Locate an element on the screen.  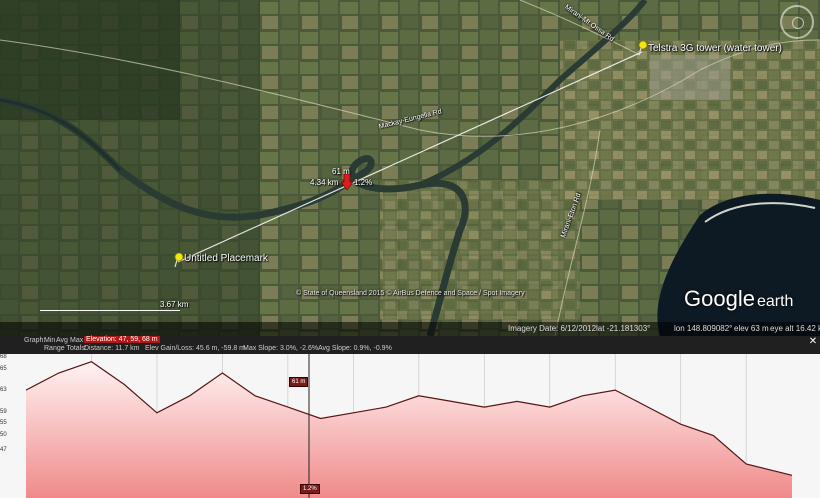
y-tick-label: 65 is located at coordinates (3, 369).